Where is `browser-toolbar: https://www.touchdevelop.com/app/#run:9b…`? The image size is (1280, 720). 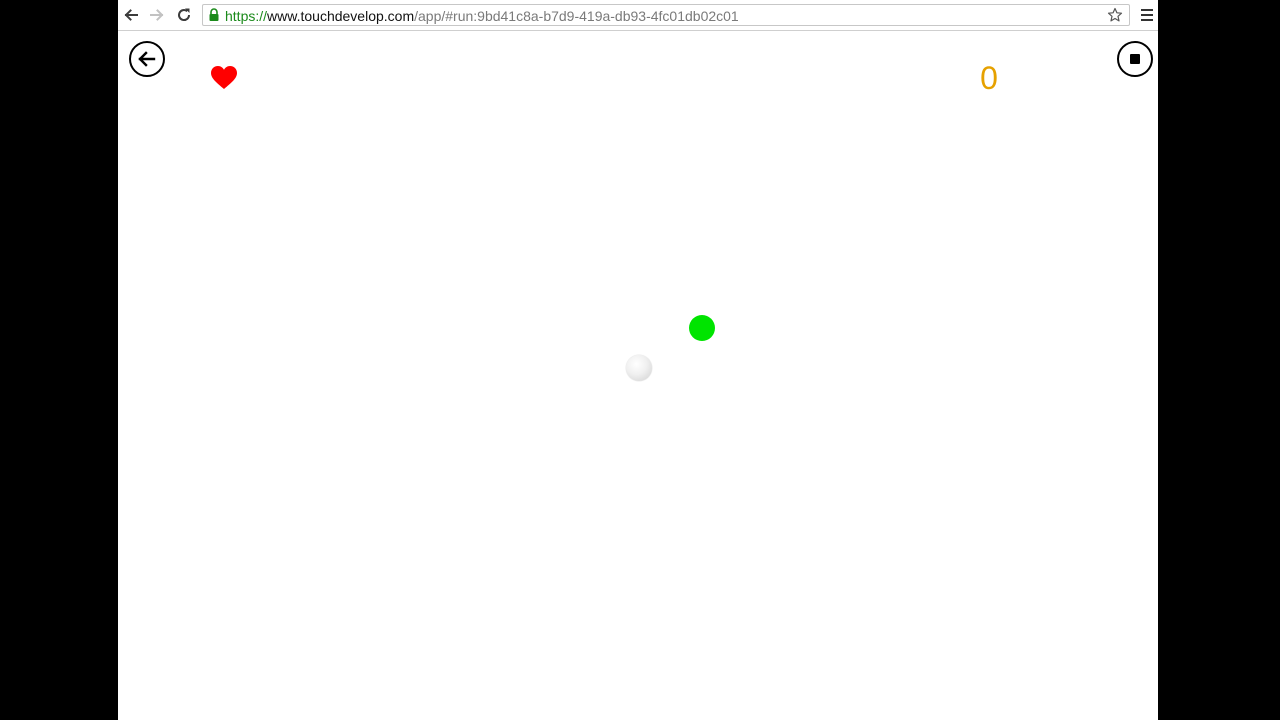
browser-toolbar: https://www.touchdevelop.com/app/#run:9b… is located at coordinates (638, 15).